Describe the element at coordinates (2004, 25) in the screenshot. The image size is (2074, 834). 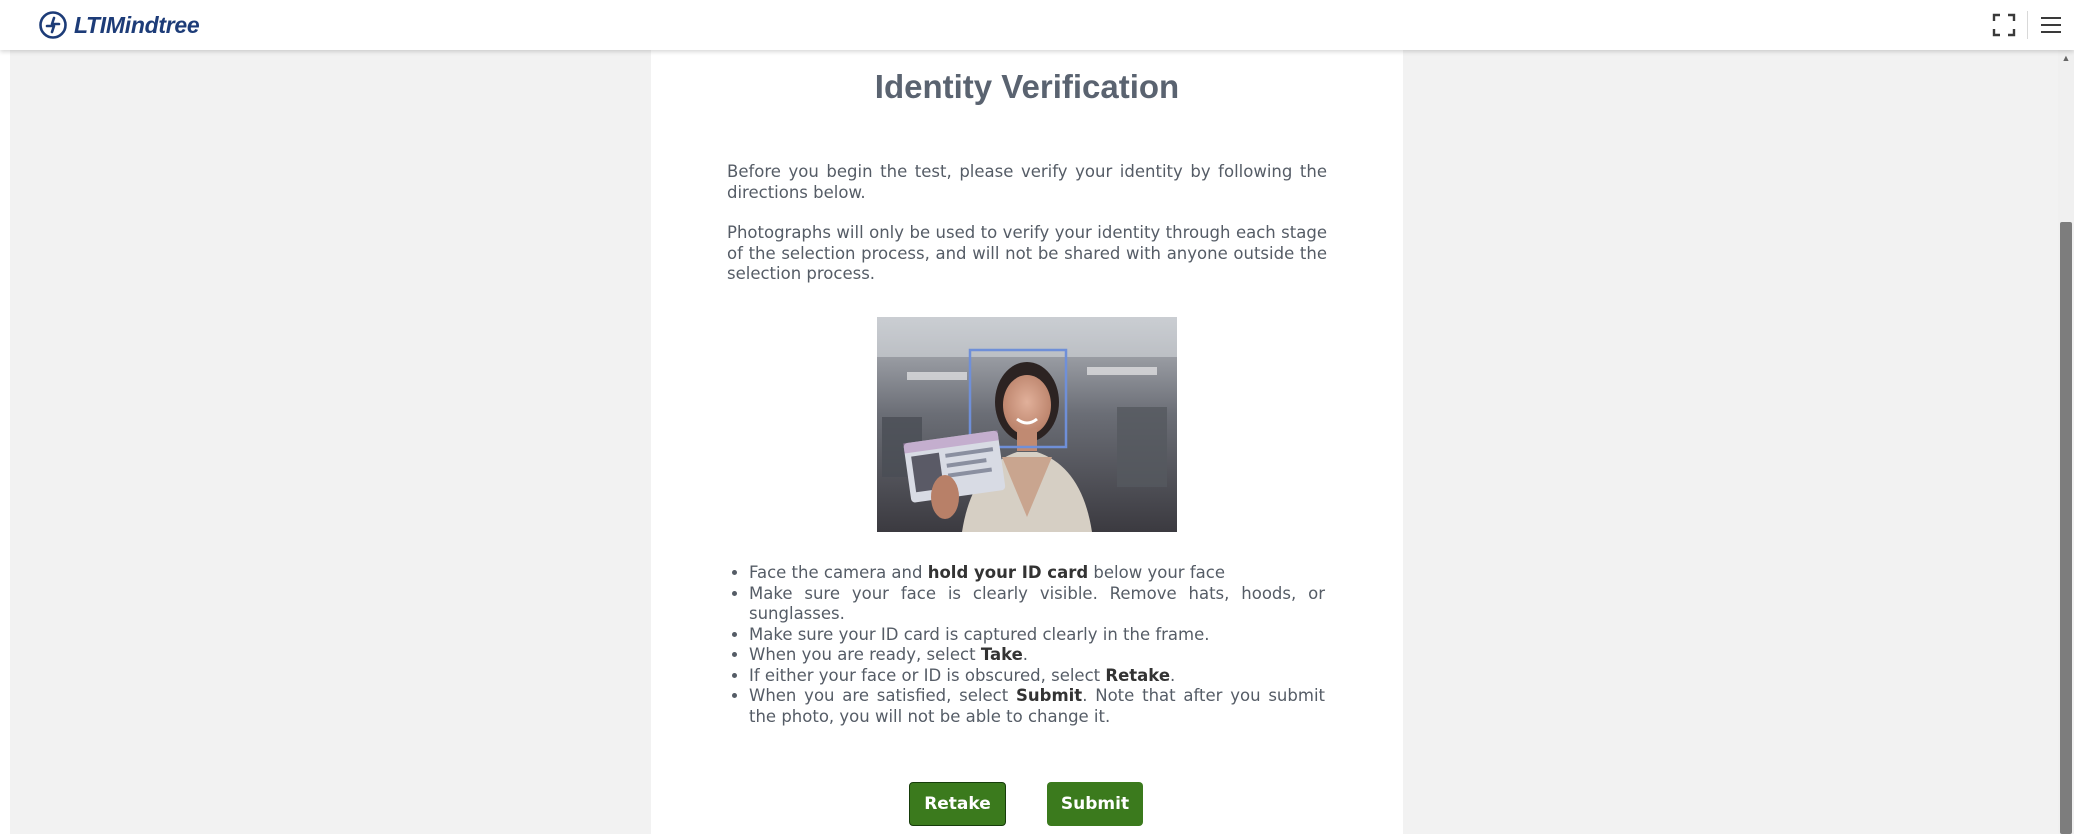
I see `fullscreen-icon` at that location.